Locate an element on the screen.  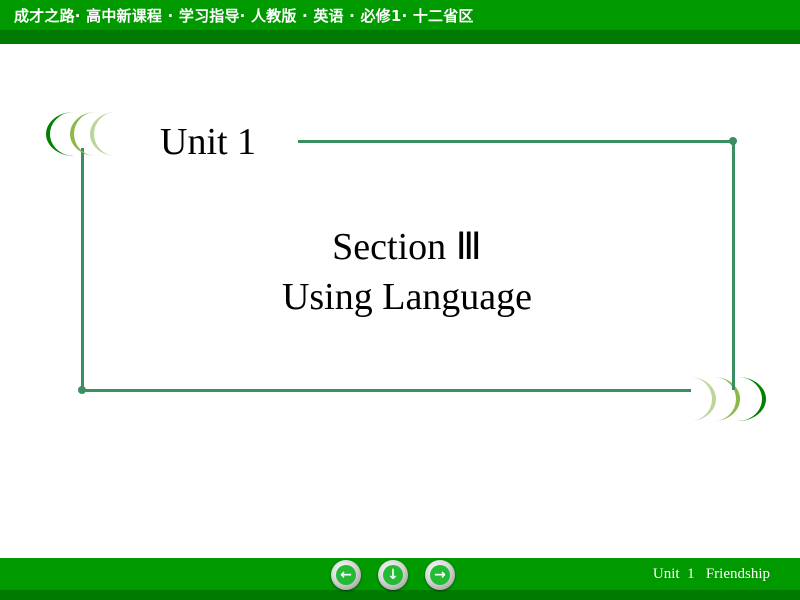
unit-title: Unit 1 is located at coordinates (208, 142).